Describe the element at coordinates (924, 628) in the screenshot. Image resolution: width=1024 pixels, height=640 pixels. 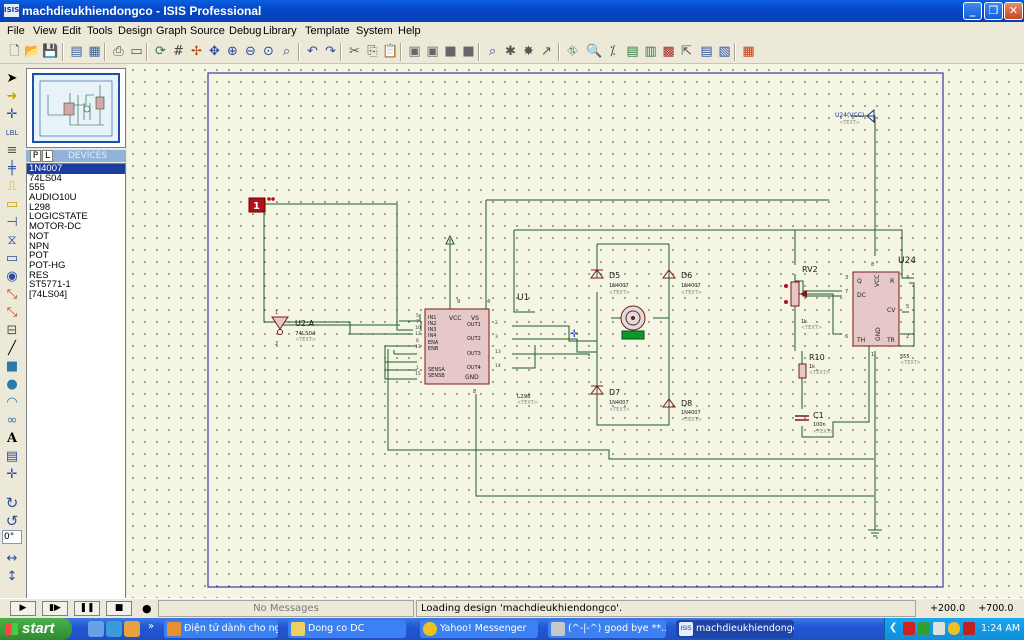
I see `media-tray-icon` at that location.